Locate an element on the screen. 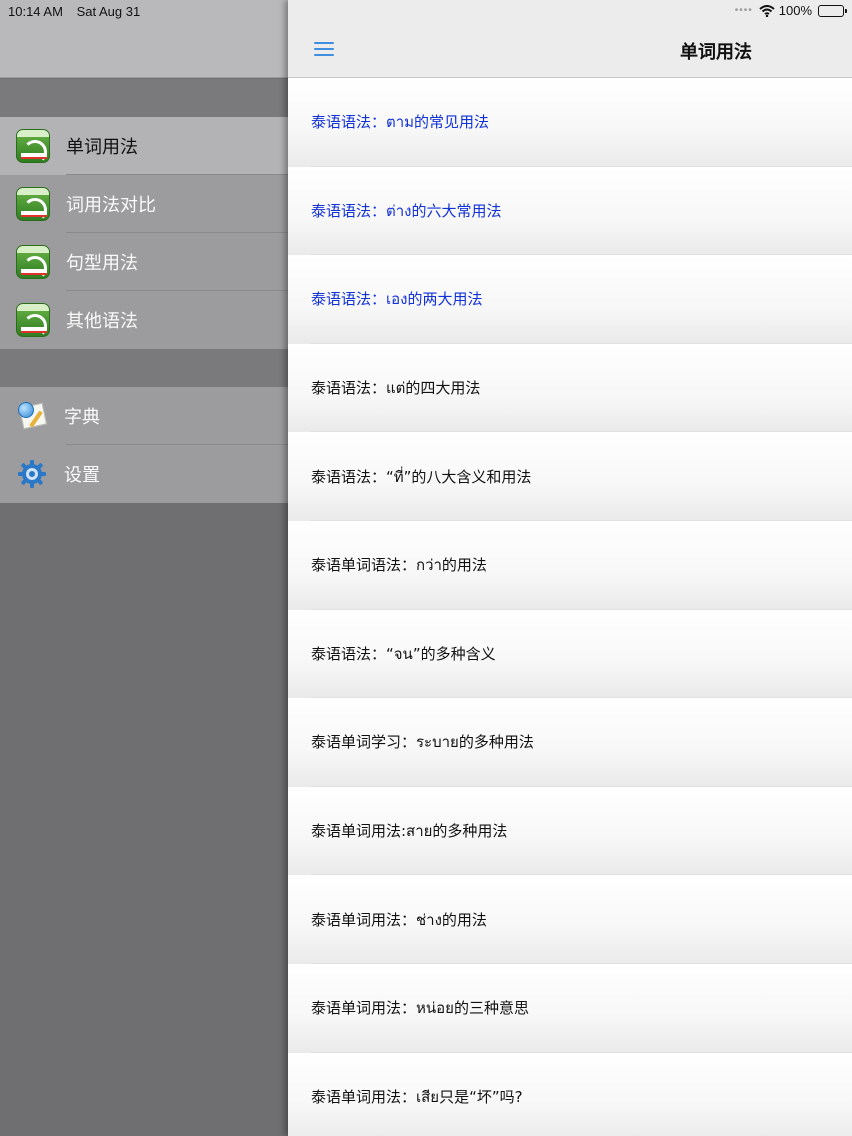  sidebar-item-other-grammar: 其他语法 is located at coordinates (144, 320).